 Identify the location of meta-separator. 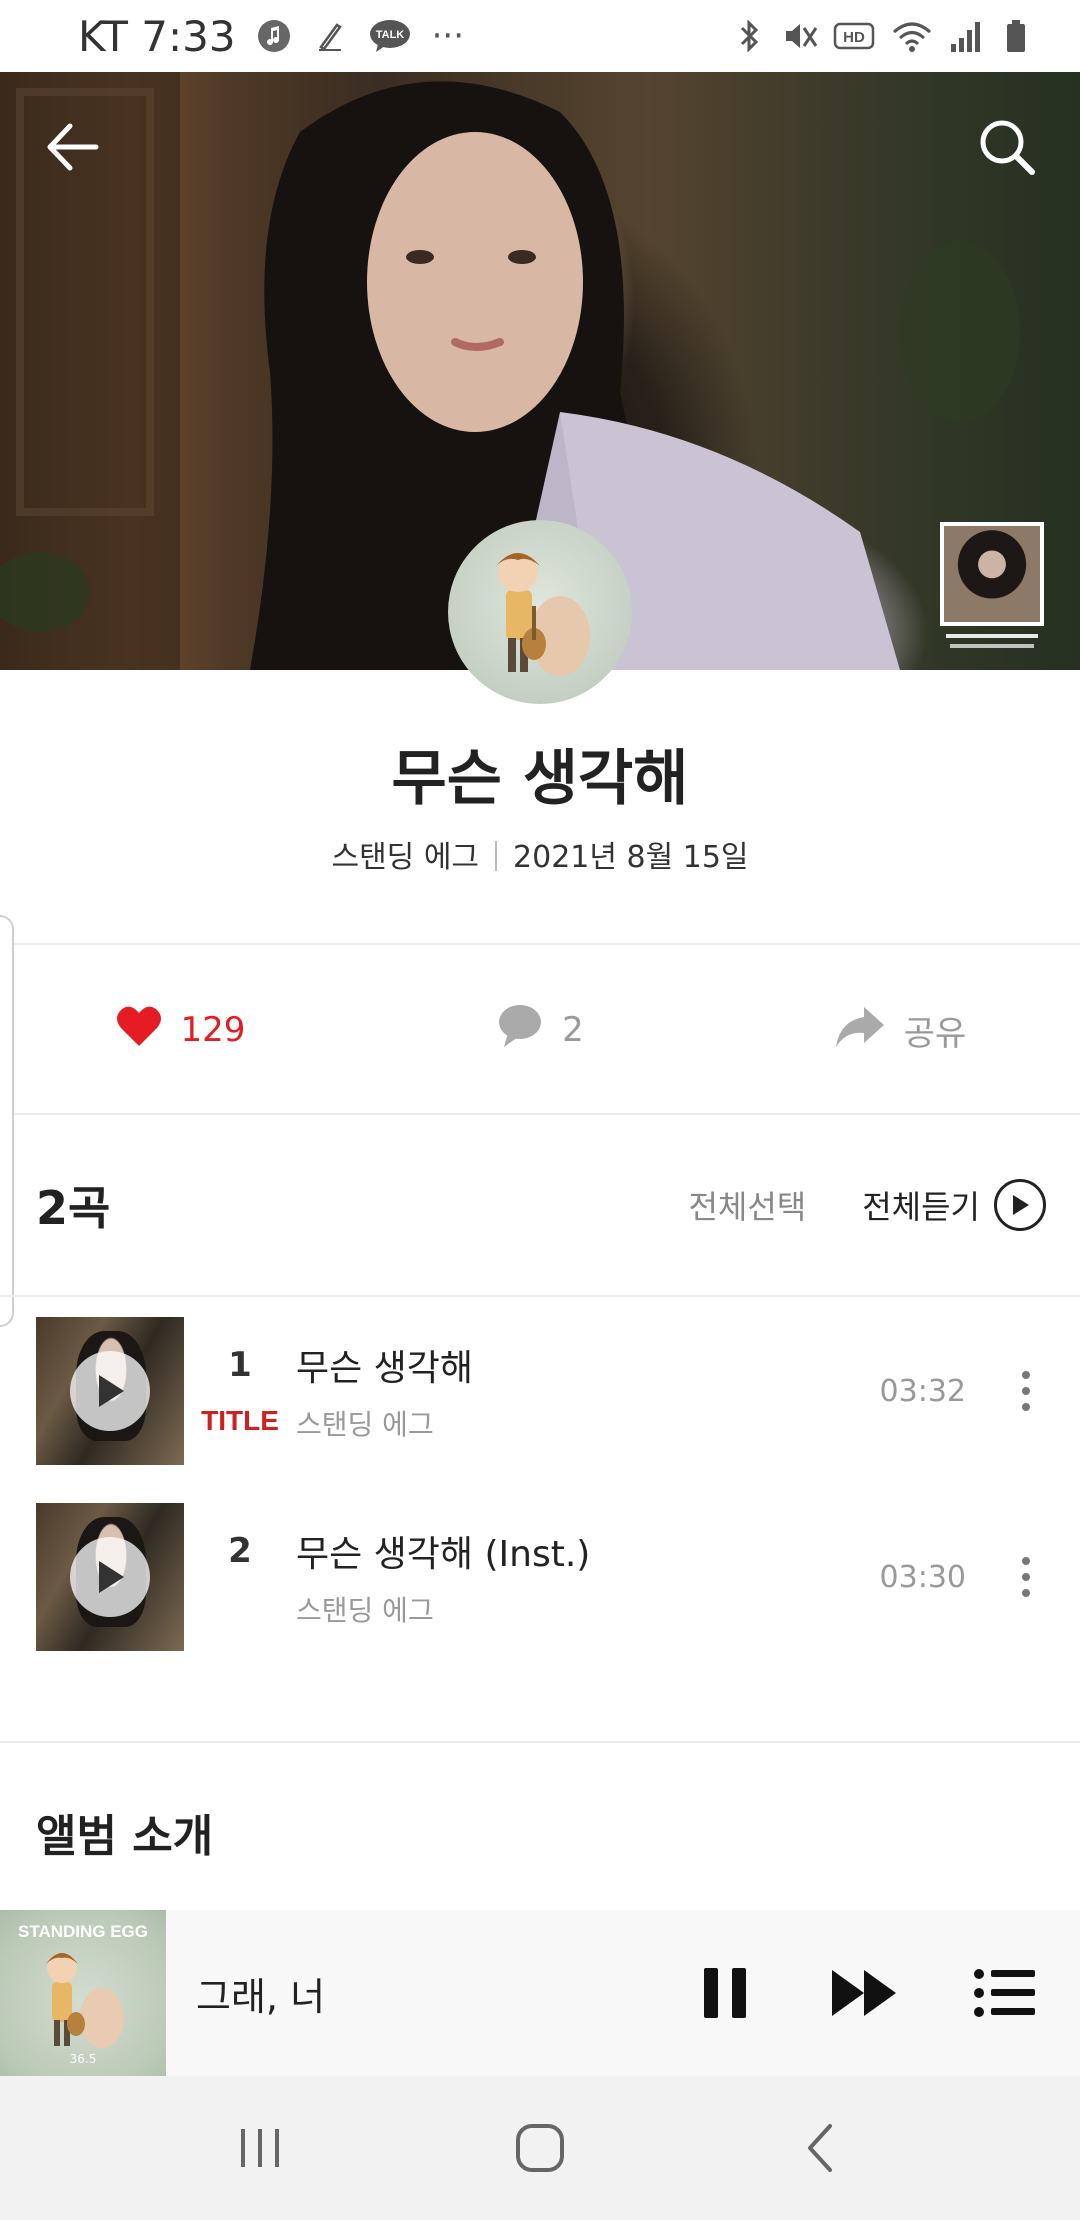
(496, 856).